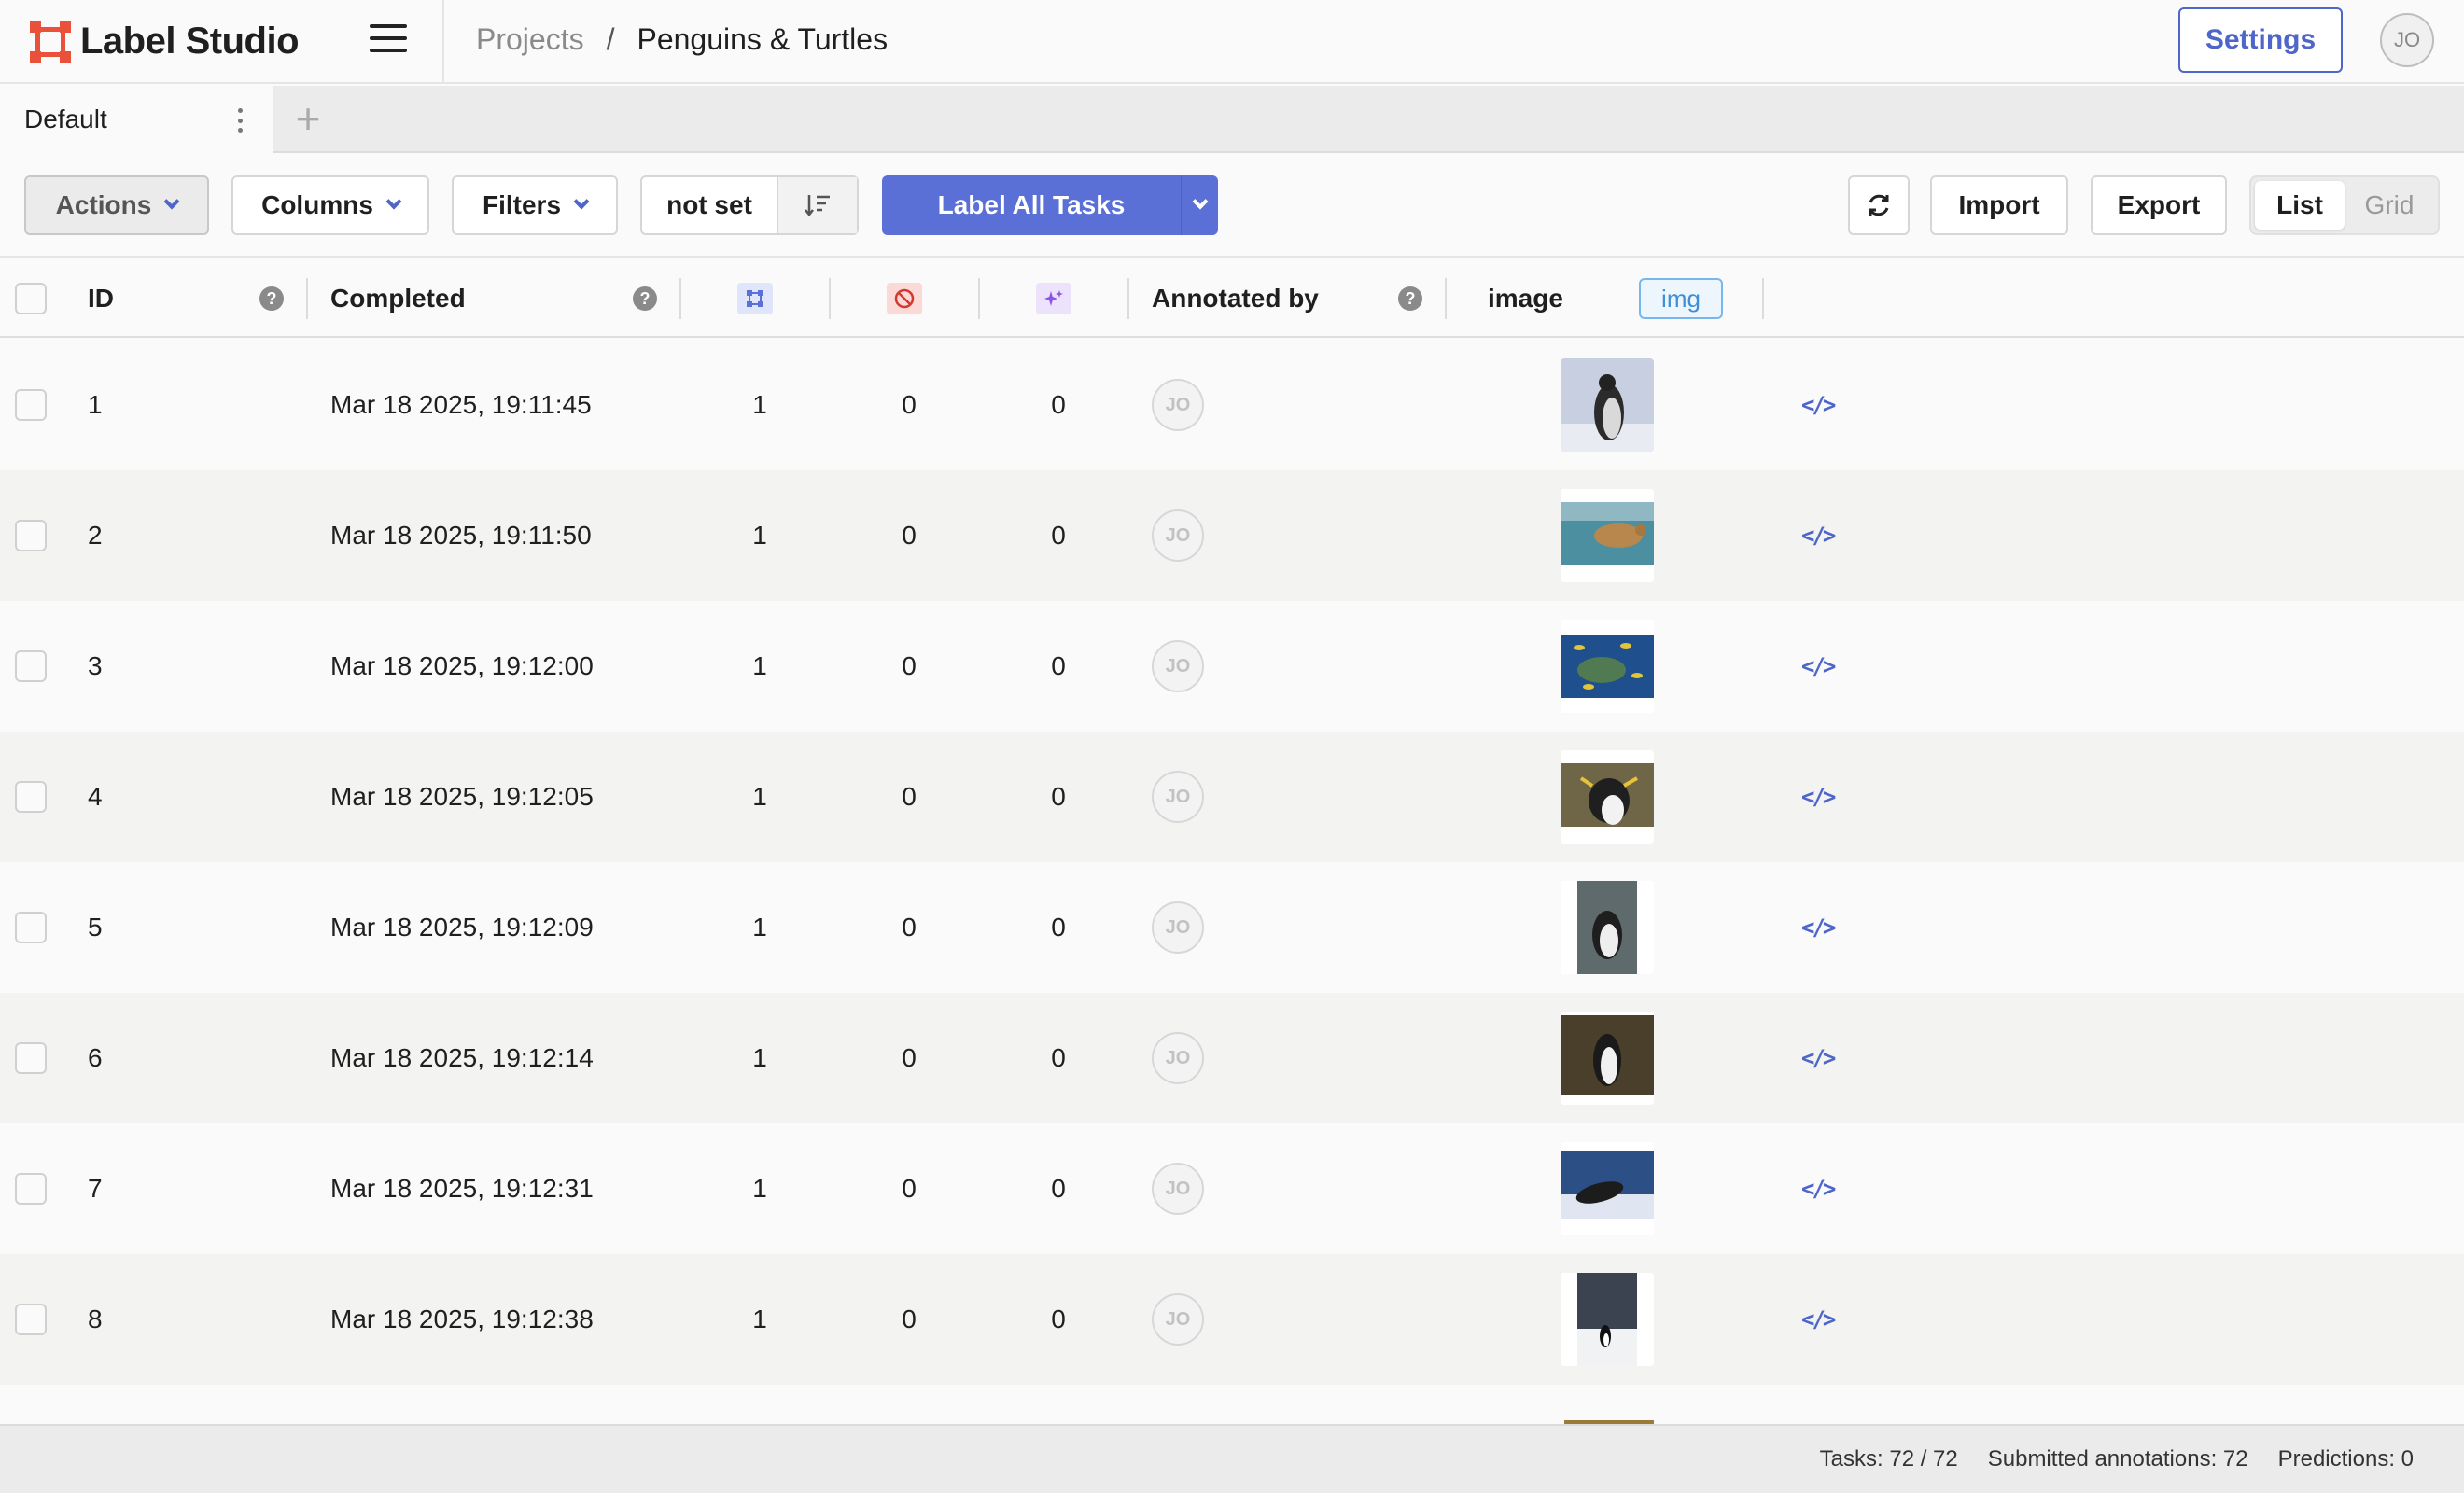 The image size is (2464, 1493). Describe the element at coordinates (308, 119) in the screenshot. I see `add-tab-icon: +` at that location.